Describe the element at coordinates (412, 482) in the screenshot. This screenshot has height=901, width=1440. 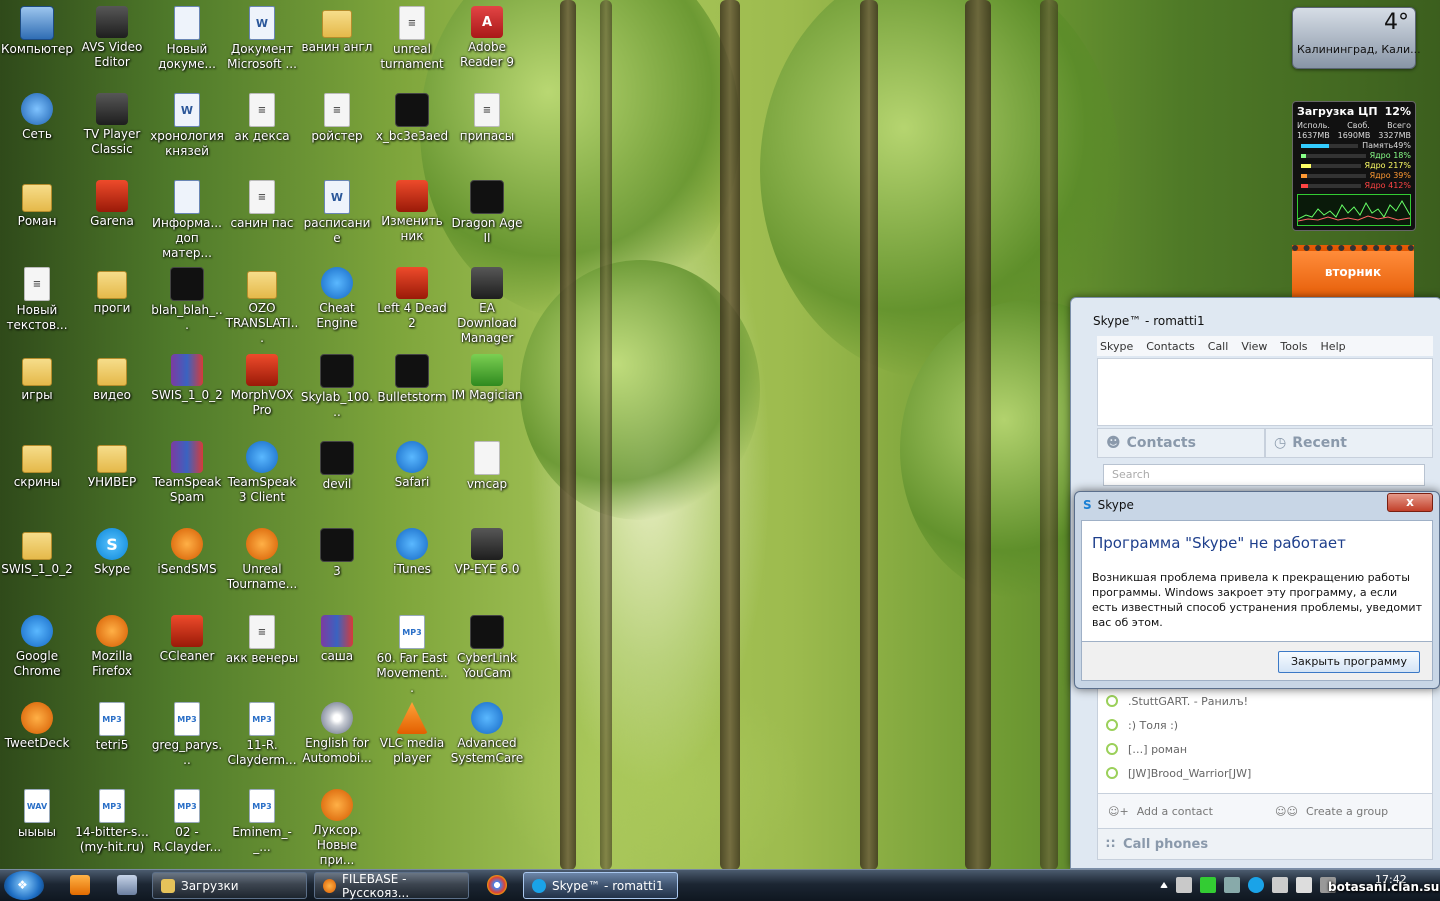
I see `desktop-icon: Safari` at that location.